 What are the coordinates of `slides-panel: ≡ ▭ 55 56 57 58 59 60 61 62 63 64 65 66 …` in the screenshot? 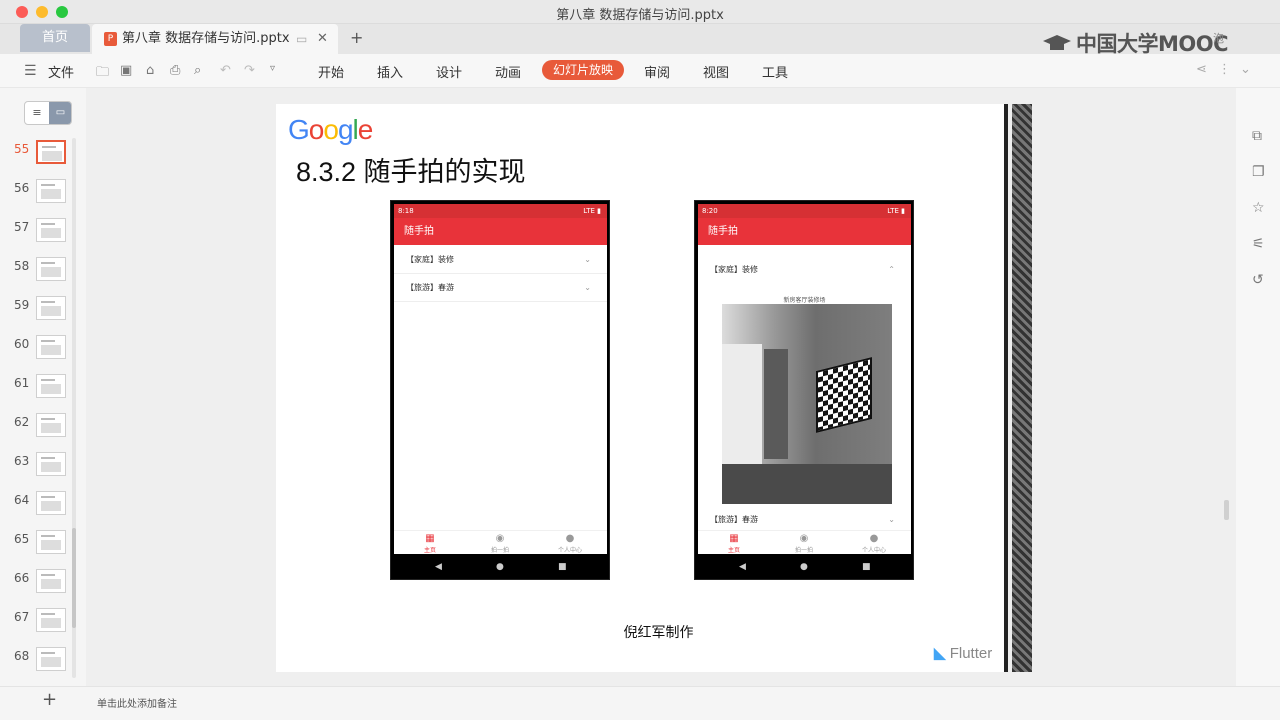 It's located at (43, 387).